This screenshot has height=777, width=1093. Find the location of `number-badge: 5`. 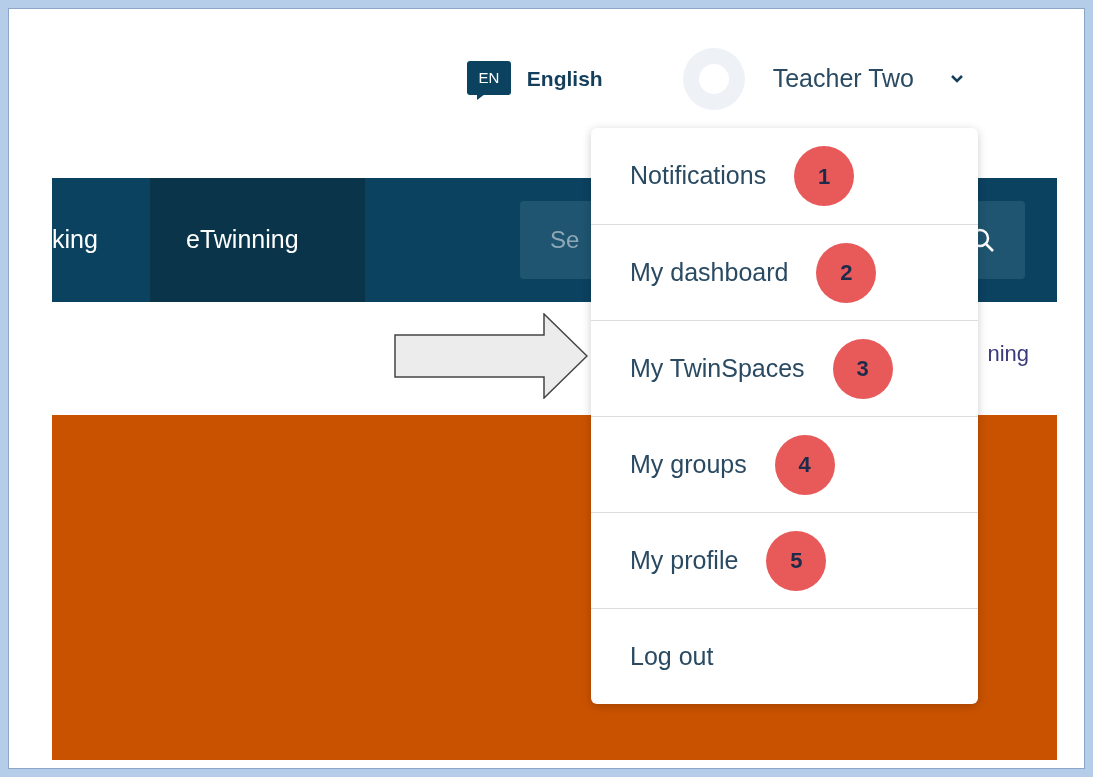

number-badge: 5 is located at coordinates (796, 560).